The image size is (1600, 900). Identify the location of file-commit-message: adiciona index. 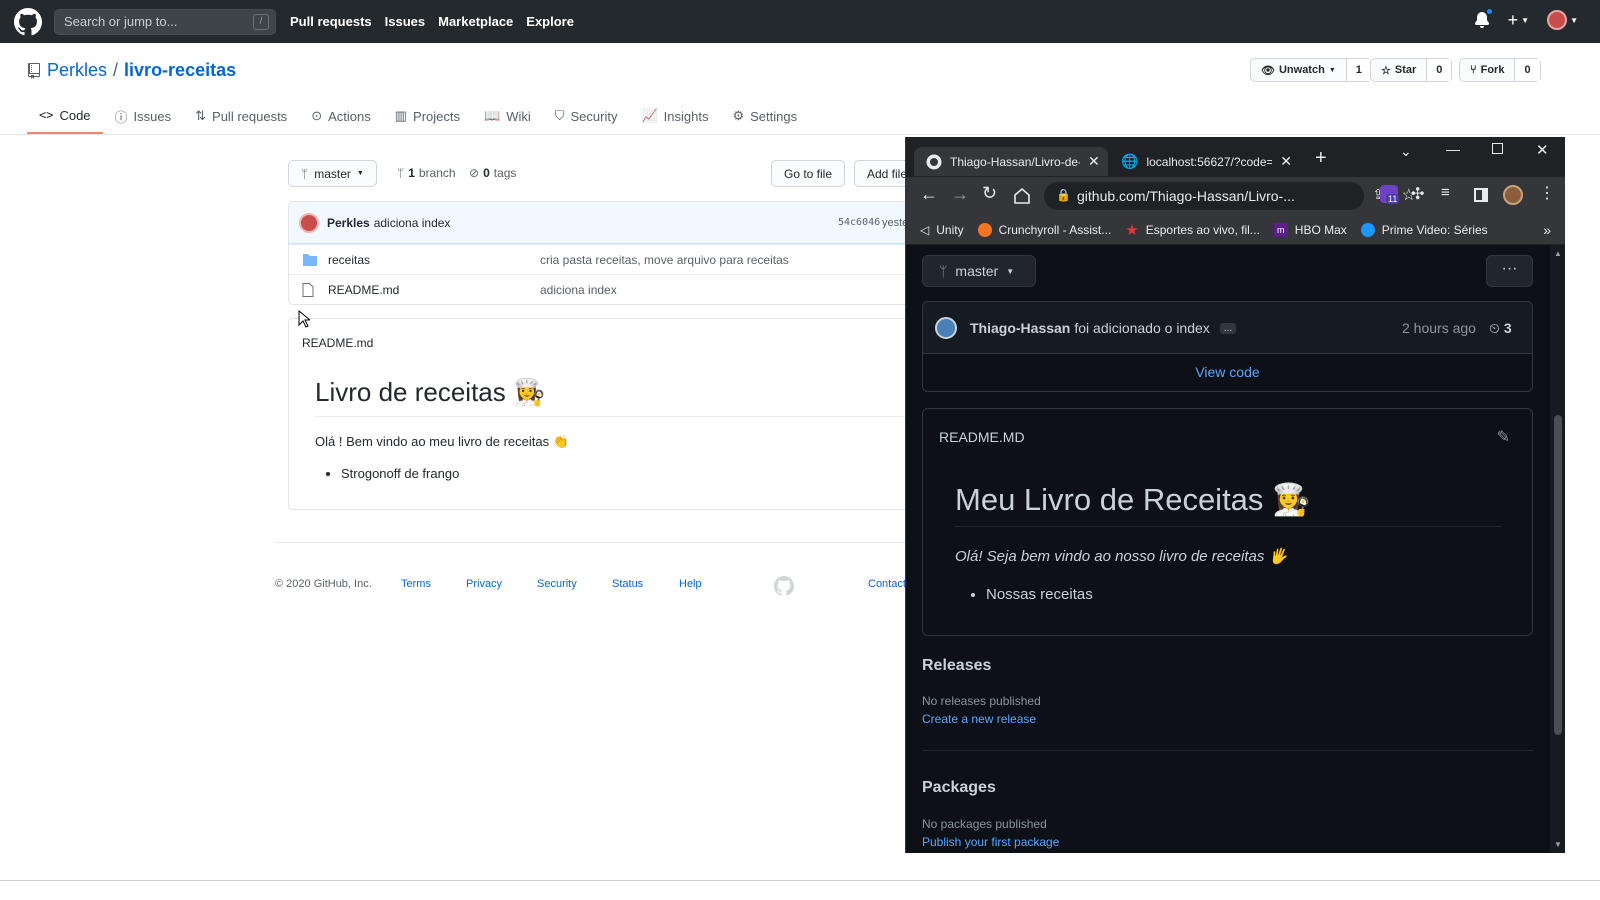
(578, 290).